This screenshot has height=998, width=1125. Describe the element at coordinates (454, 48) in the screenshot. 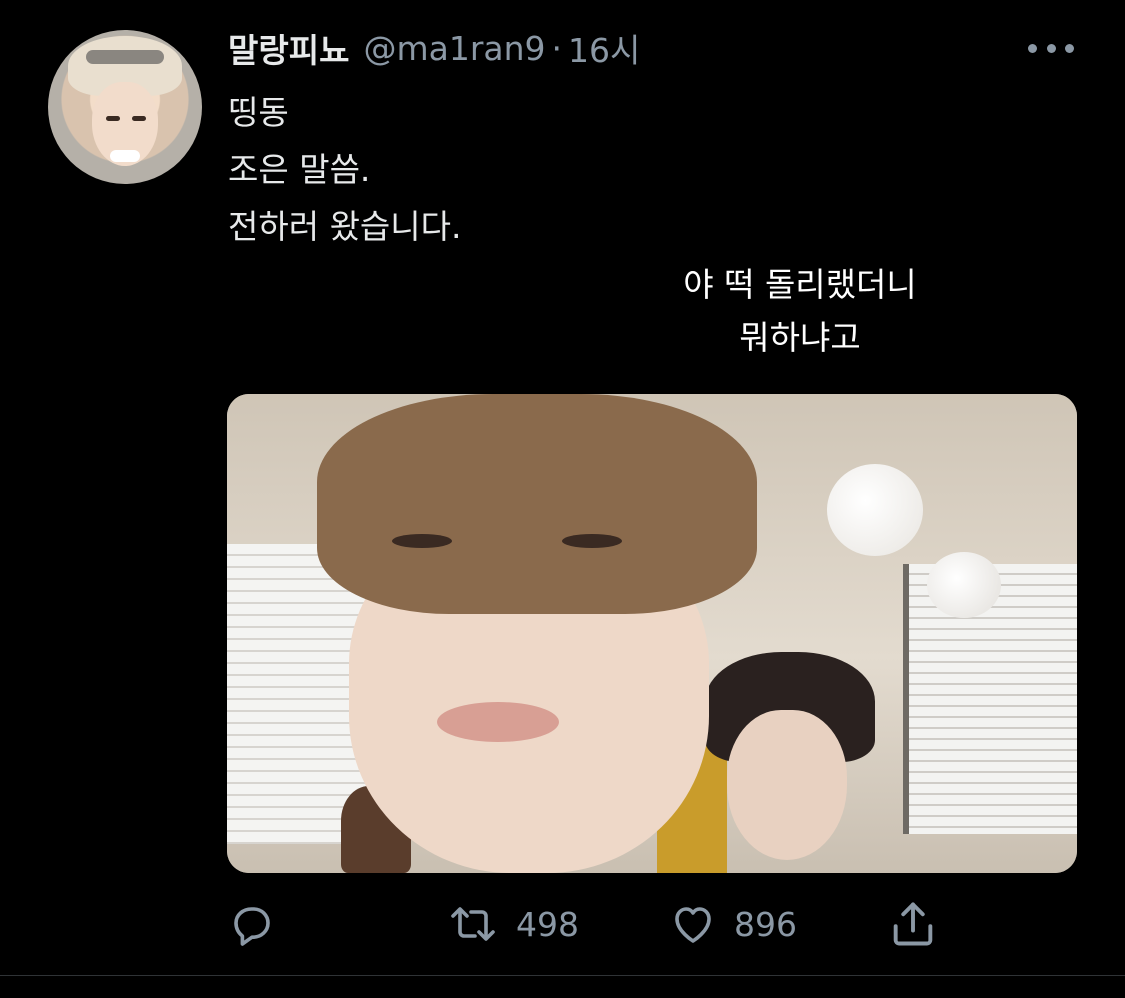

I see `user-handle: @ma1ran9` at that location.